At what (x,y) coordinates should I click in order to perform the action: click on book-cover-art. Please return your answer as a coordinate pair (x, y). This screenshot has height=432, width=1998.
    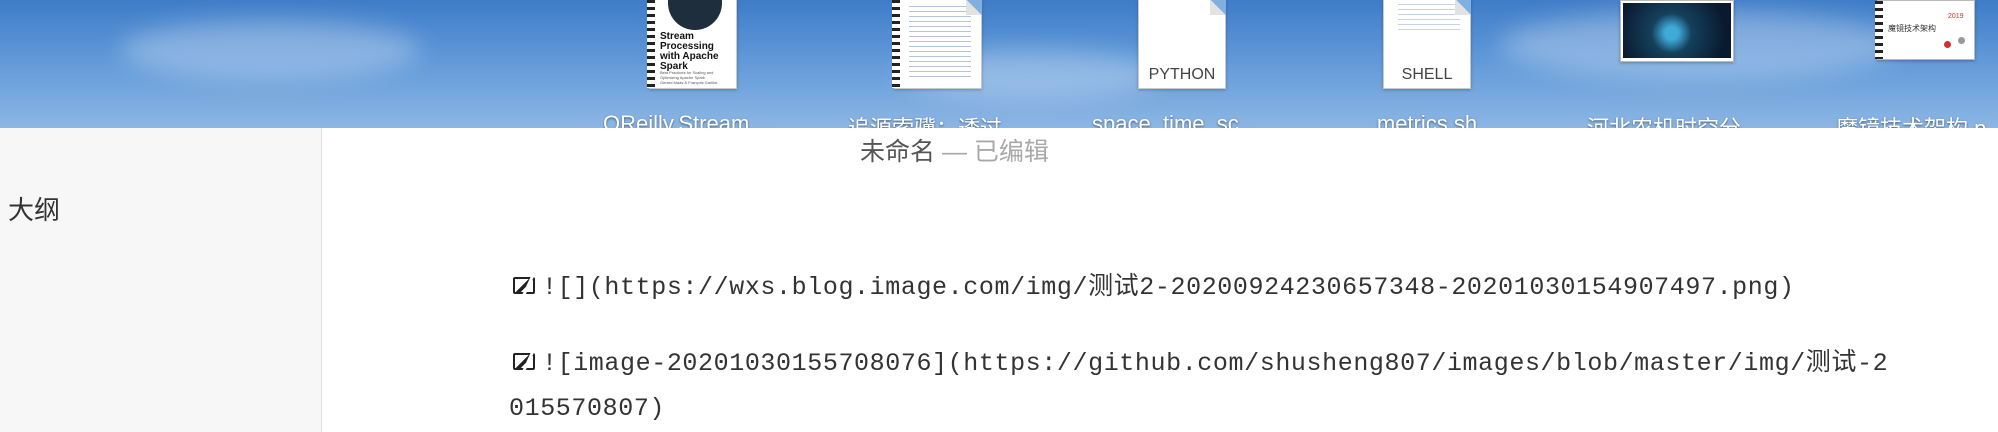
    Looking at the image, I should click on (695, 15).